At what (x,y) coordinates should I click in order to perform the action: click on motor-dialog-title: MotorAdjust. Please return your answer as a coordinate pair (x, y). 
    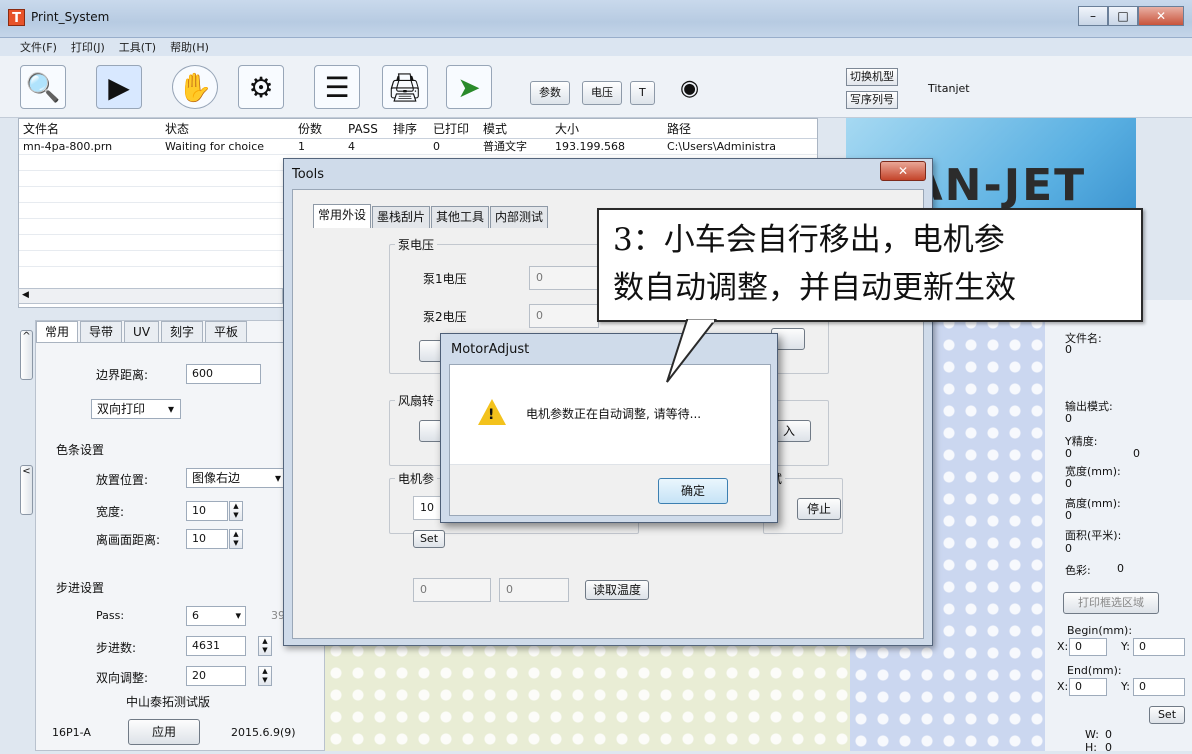
    Looking at the image, I should click on (490, 349).